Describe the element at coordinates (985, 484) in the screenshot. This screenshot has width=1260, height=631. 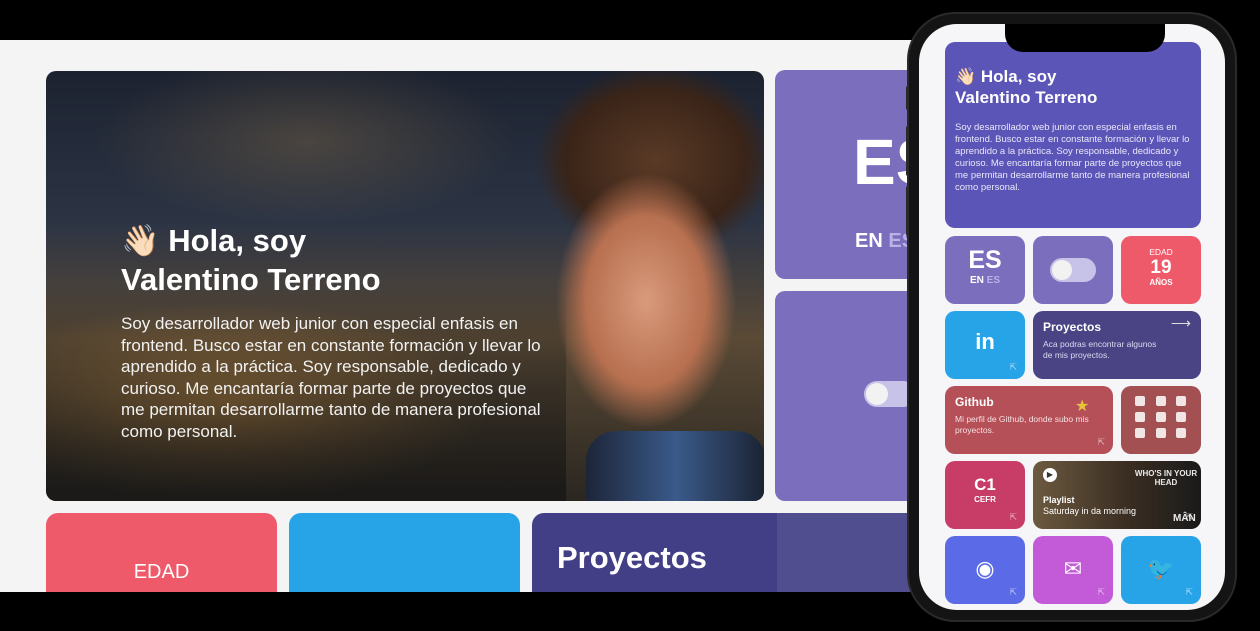
I see `cefr-level: C1` at that location.